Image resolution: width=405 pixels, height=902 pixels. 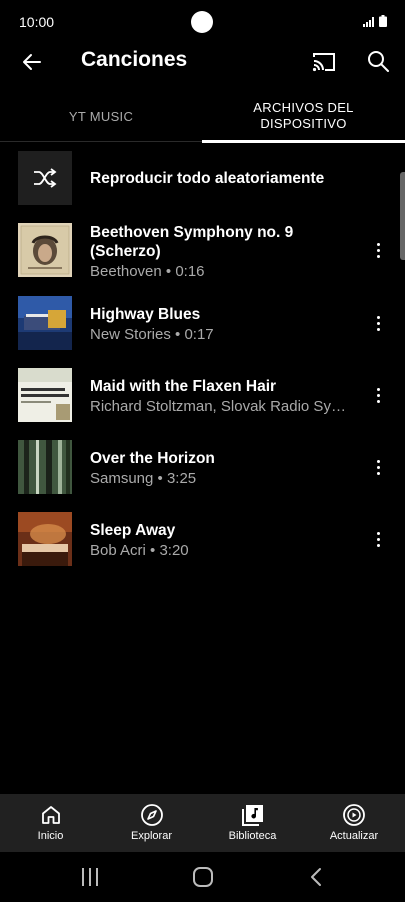 I want to click on tab-device-files: ARCHIVOS DEL DISPOSITIVO, so click(x=303, y=116).